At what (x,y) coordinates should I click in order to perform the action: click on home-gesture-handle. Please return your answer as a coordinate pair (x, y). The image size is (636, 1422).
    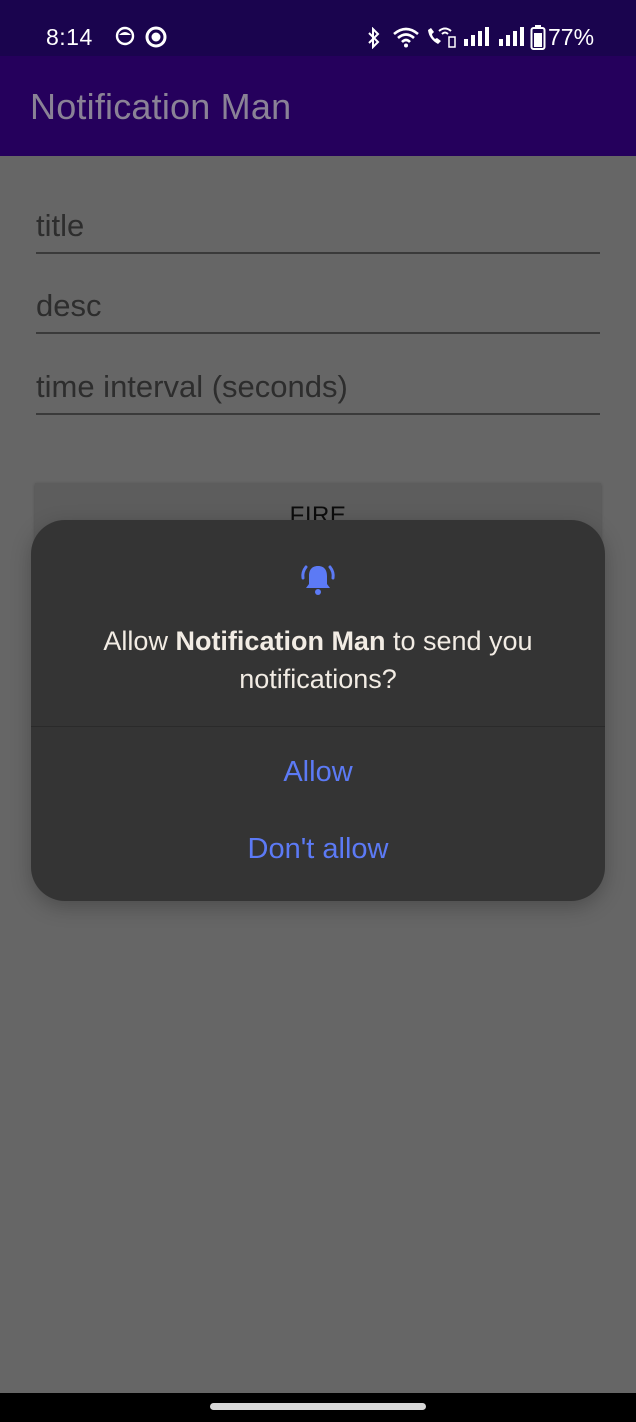
    Looking at the image, I should click on (318, 1406).